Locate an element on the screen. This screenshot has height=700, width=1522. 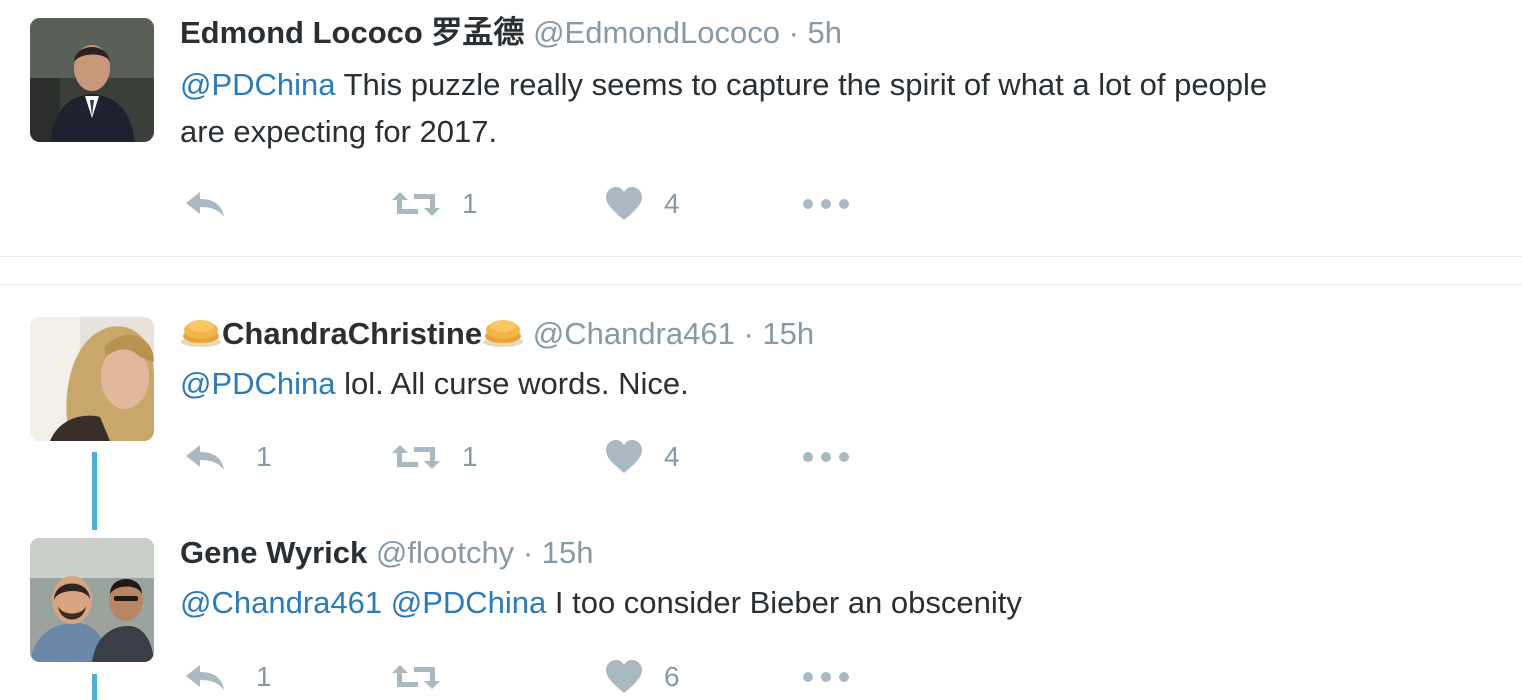
display-name: ChandraChristine is located at coordinates (352, 333).